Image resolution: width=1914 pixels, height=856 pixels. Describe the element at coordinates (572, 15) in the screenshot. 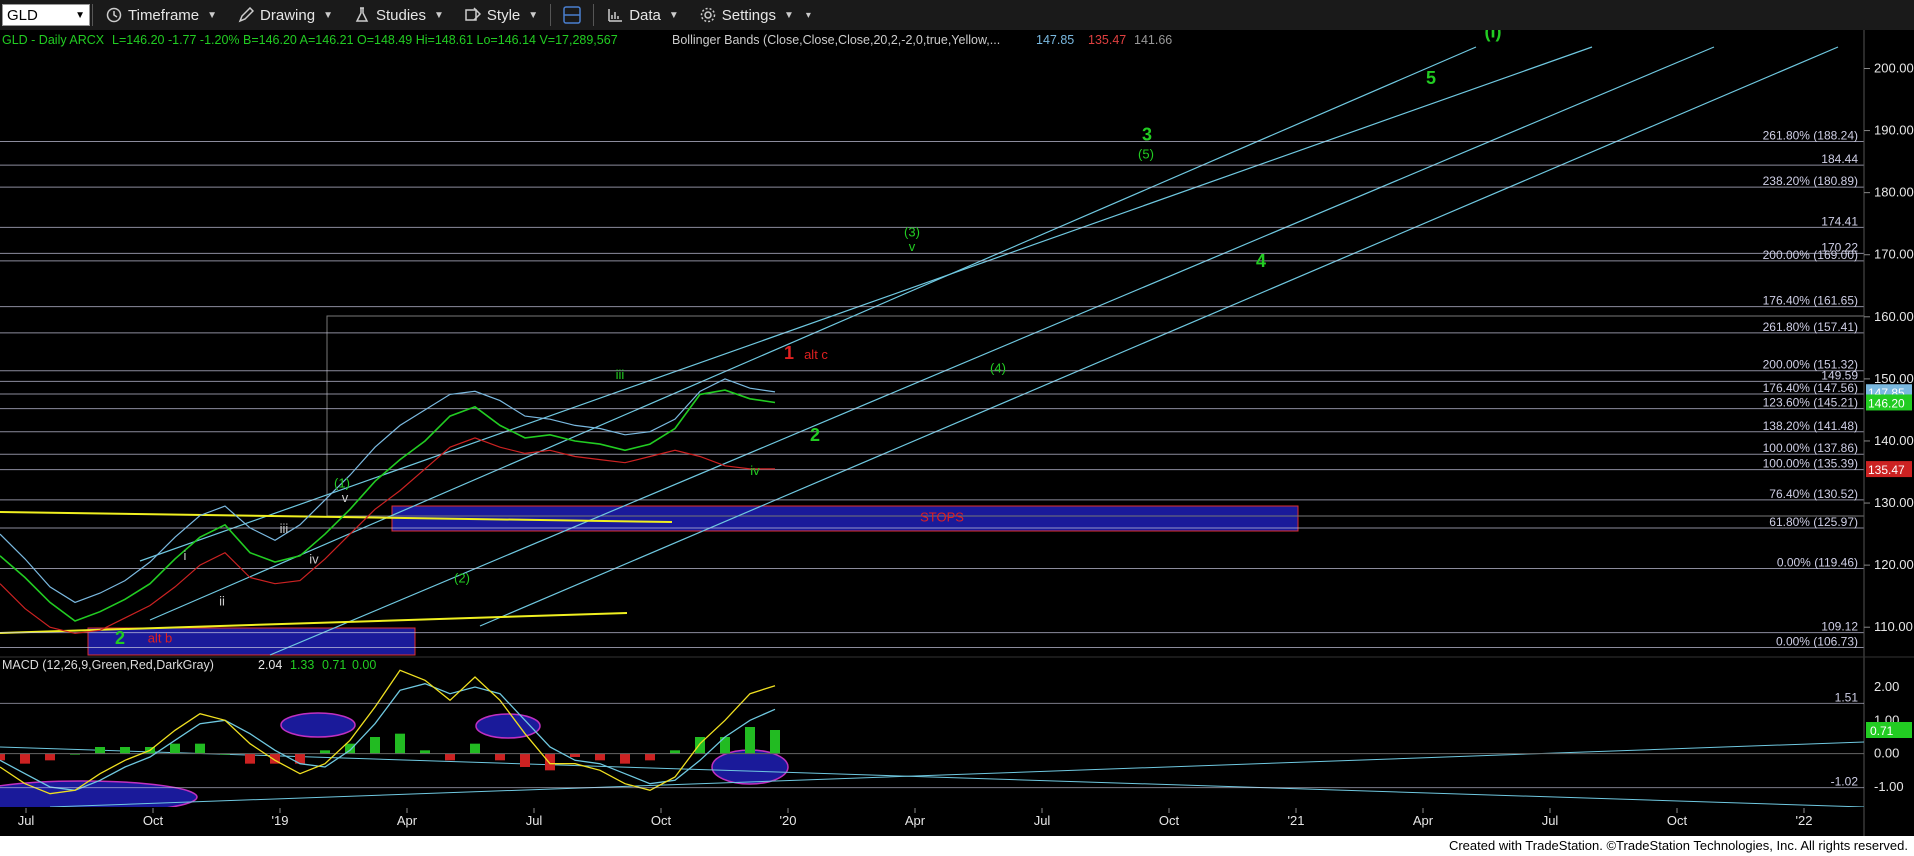

I see `layout-button` at that location.